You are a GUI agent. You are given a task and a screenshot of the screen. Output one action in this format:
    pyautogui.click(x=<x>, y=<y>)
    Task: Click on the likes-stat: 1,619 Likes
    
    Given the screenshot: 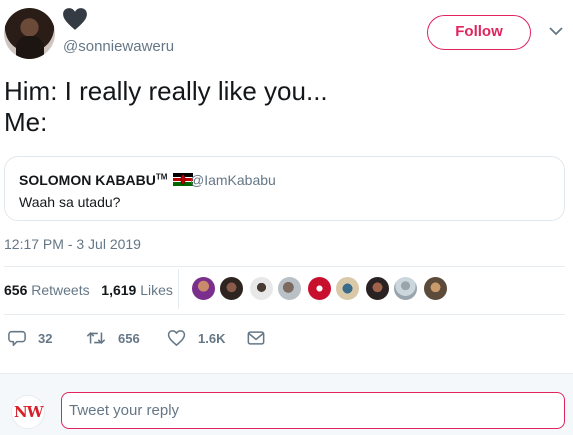 What is the action you would take?
    pyautogui.click(x=137, y=290)
    